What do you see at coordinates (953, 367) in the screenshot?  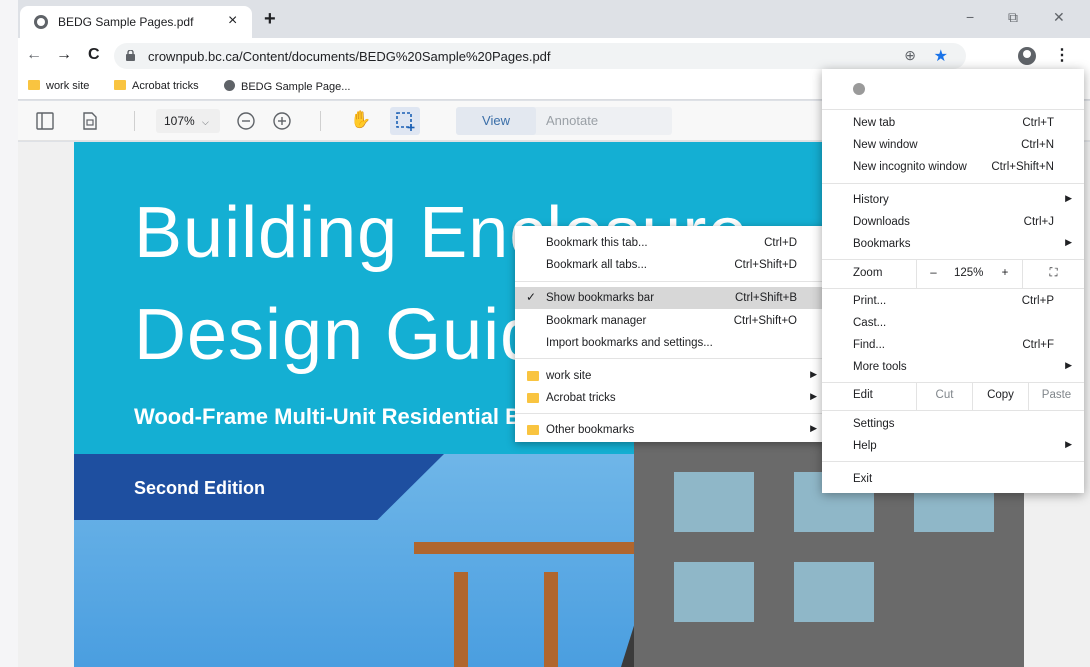 I see `menu-item-more-tools: More tools ▶` at bounding box center [953, 367].